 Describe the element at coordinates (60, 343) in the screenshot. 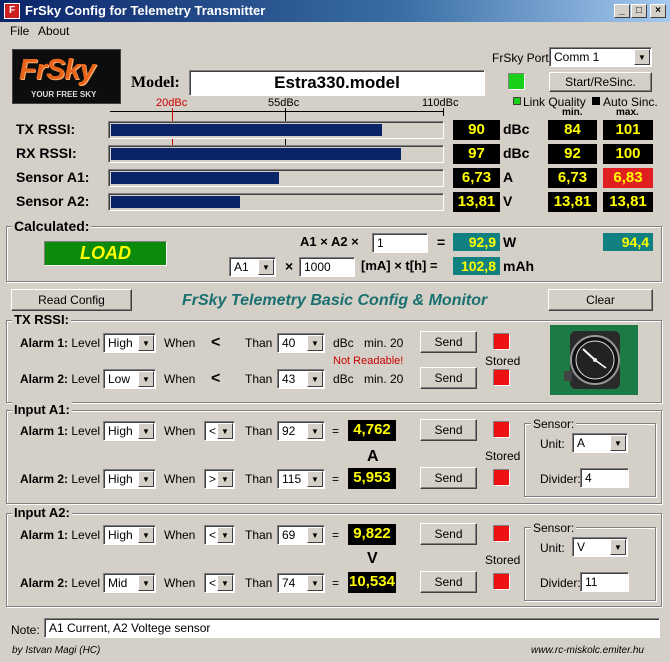

I see `tx-rssi-alarm1-label: Alarm 1: Level` at that location.